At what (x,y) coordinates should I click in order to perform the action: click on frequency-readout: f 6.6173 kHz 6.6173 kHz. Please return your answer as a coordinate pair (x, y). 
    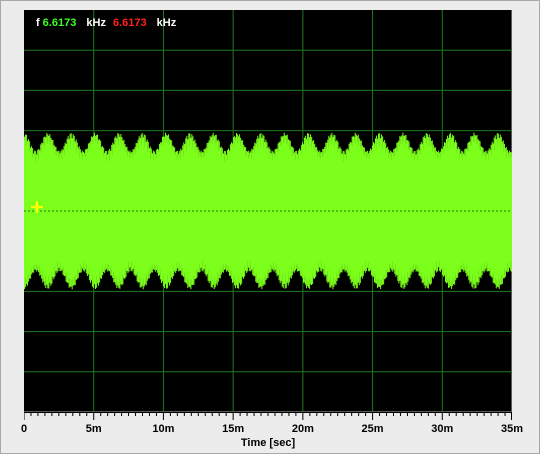
    Looking at the image, I should click on (109, 23).